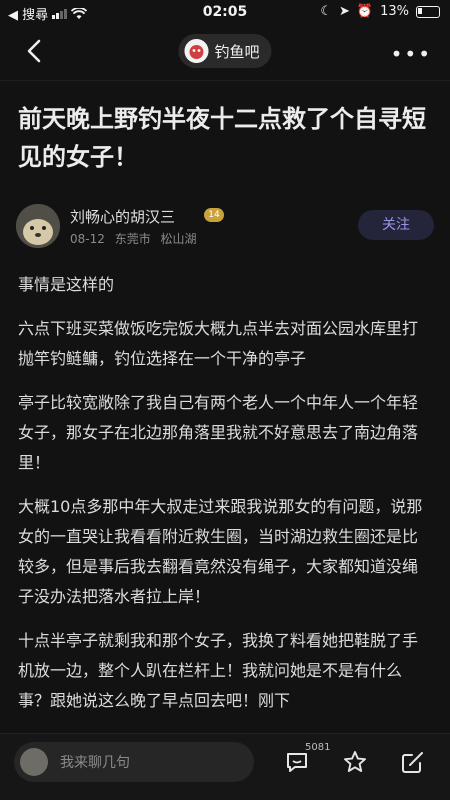 The width and height of the screenshot is (450, 800). What do you see at coordinates (225, 80) in the screenshot?
I see `nav-divider` at bounding box center [225, 80].